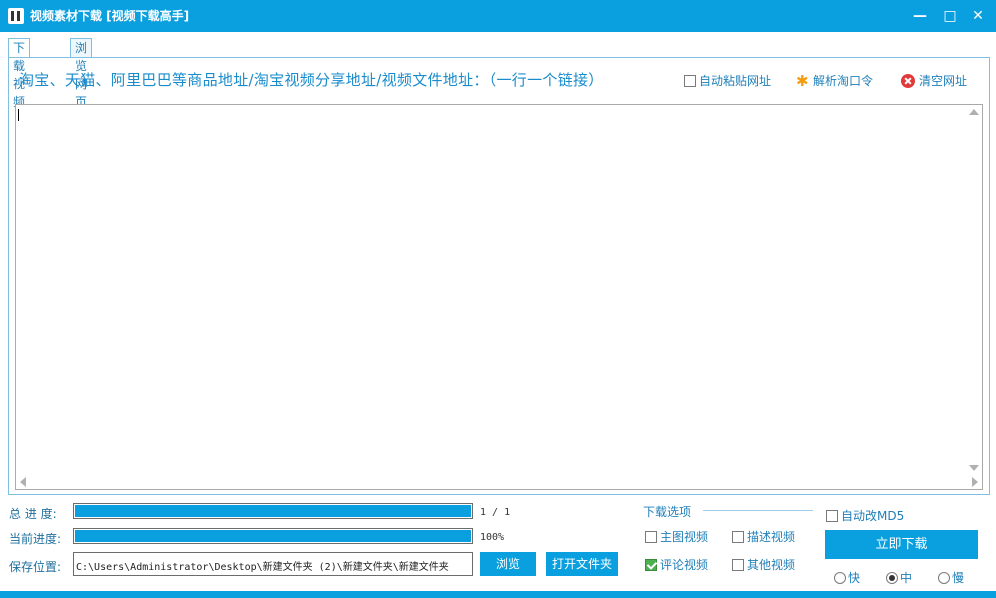 Image resolution: width=996 pixels, height=598 pixels. What do you see at coordinates (498, 16) in the screenshot?
I see `title-bar: 视频素材下载 [视频下载高手] — □ ✕` at bounding box center [498, 16].